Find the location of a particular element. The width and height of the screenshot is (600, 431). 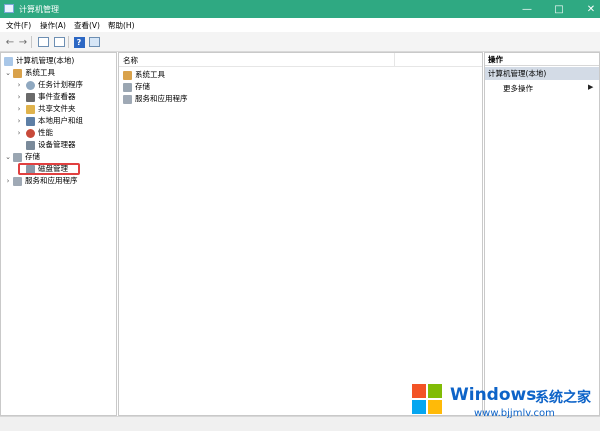

tree-item-computer-management-root: 计算机管理(本地) is located at coordinates (58, 61).